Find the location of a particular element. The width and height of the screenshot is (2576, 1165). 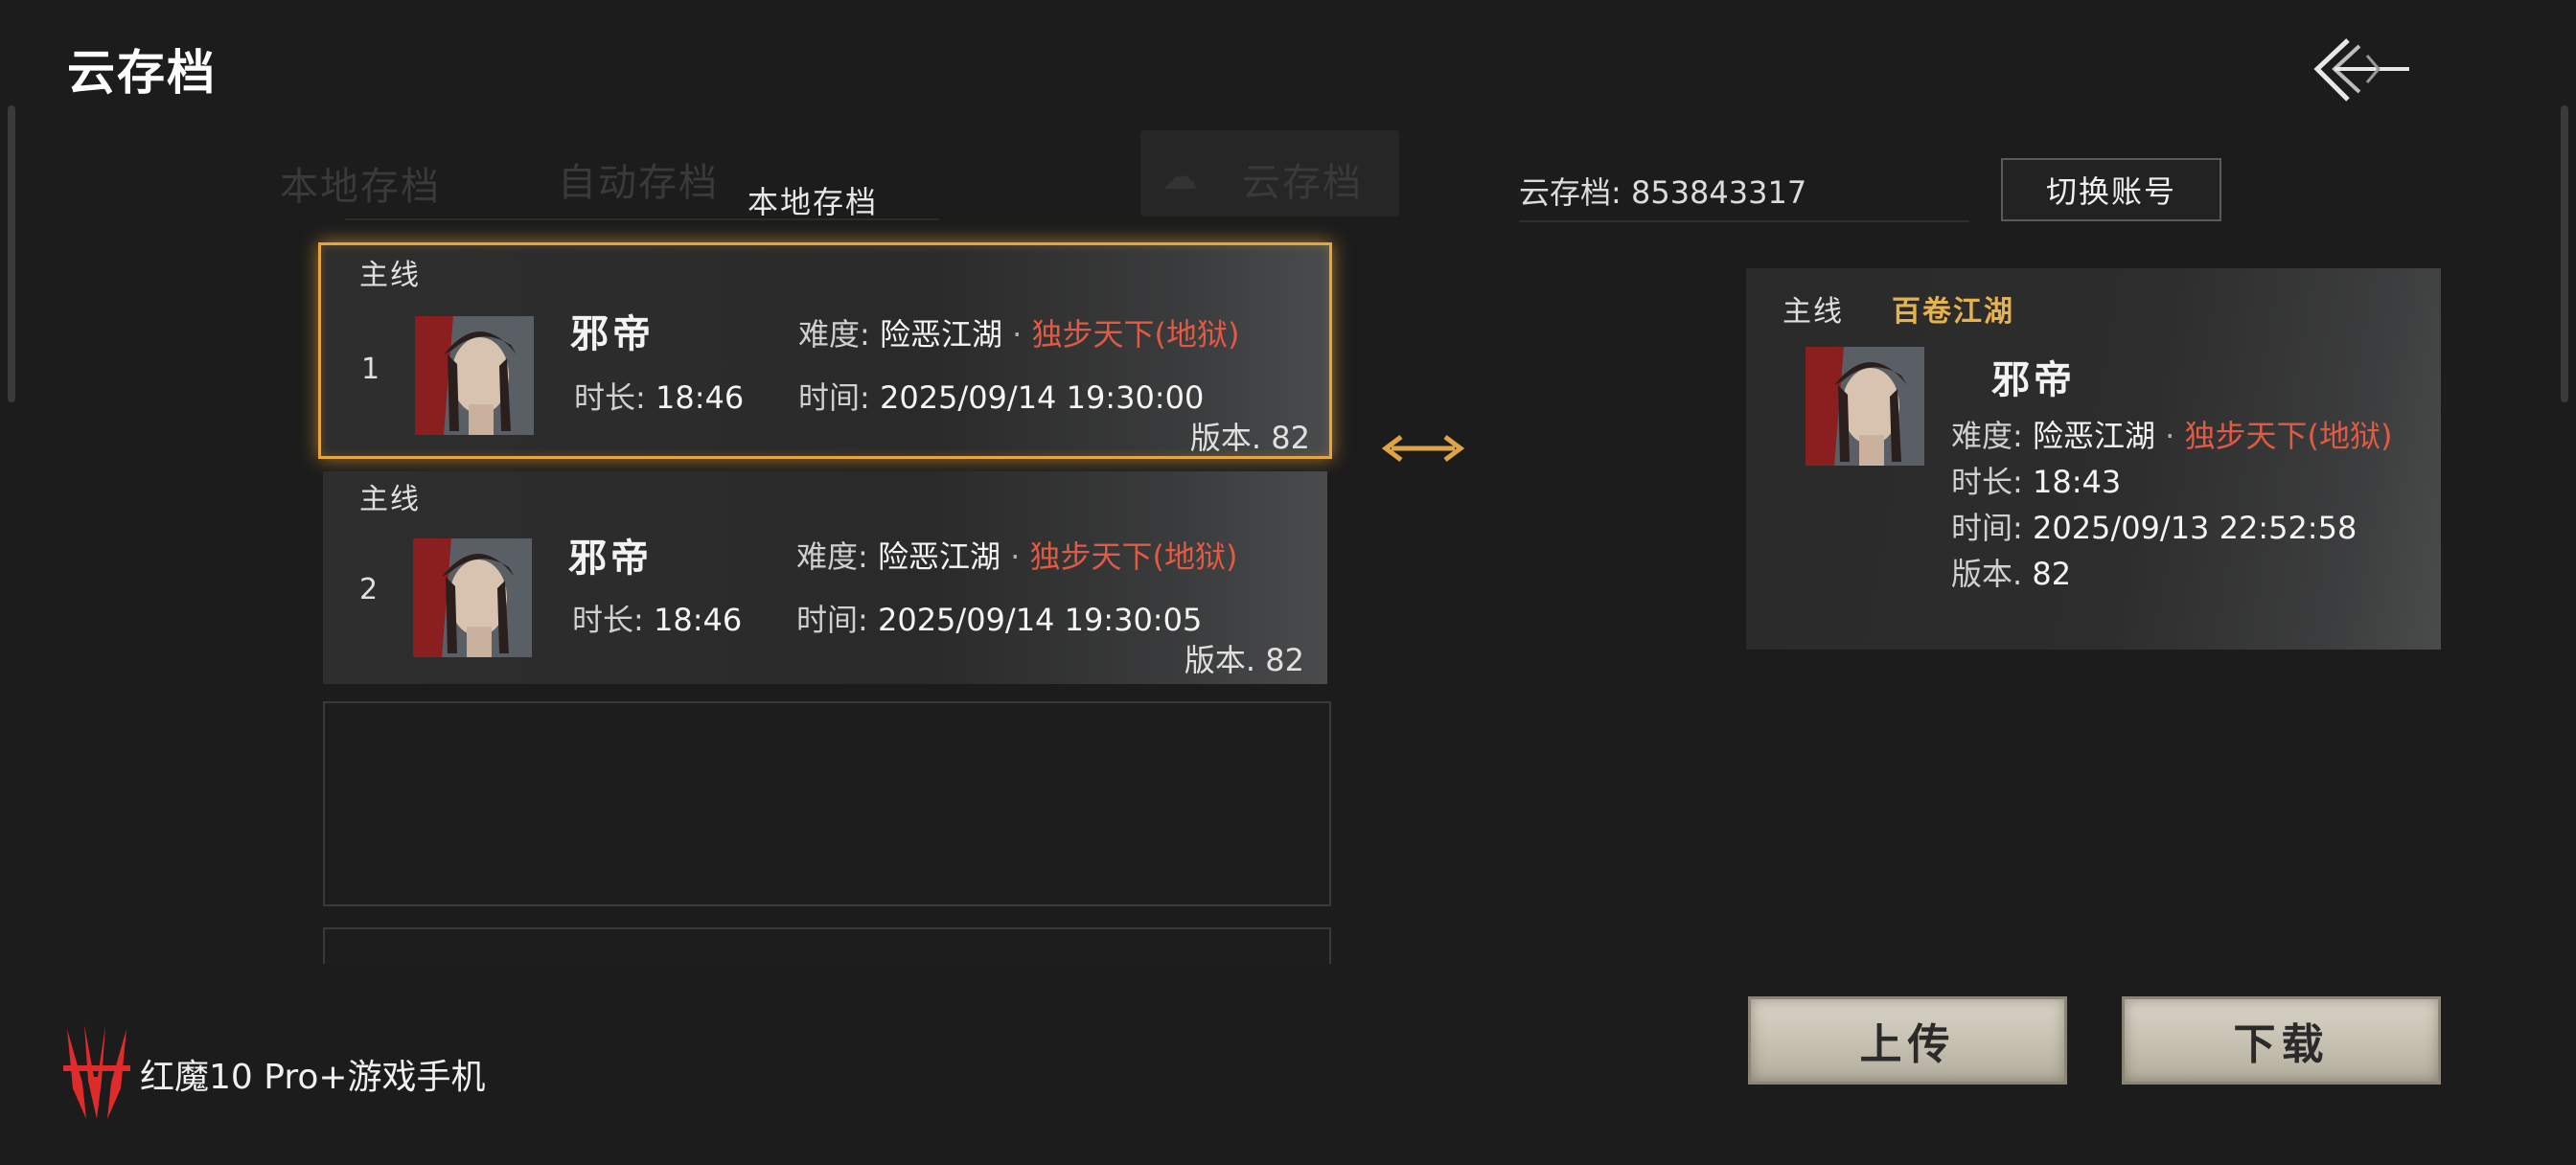

time-value: 2025/09/14 19:30:05 is located at coordinates (1040, 620).